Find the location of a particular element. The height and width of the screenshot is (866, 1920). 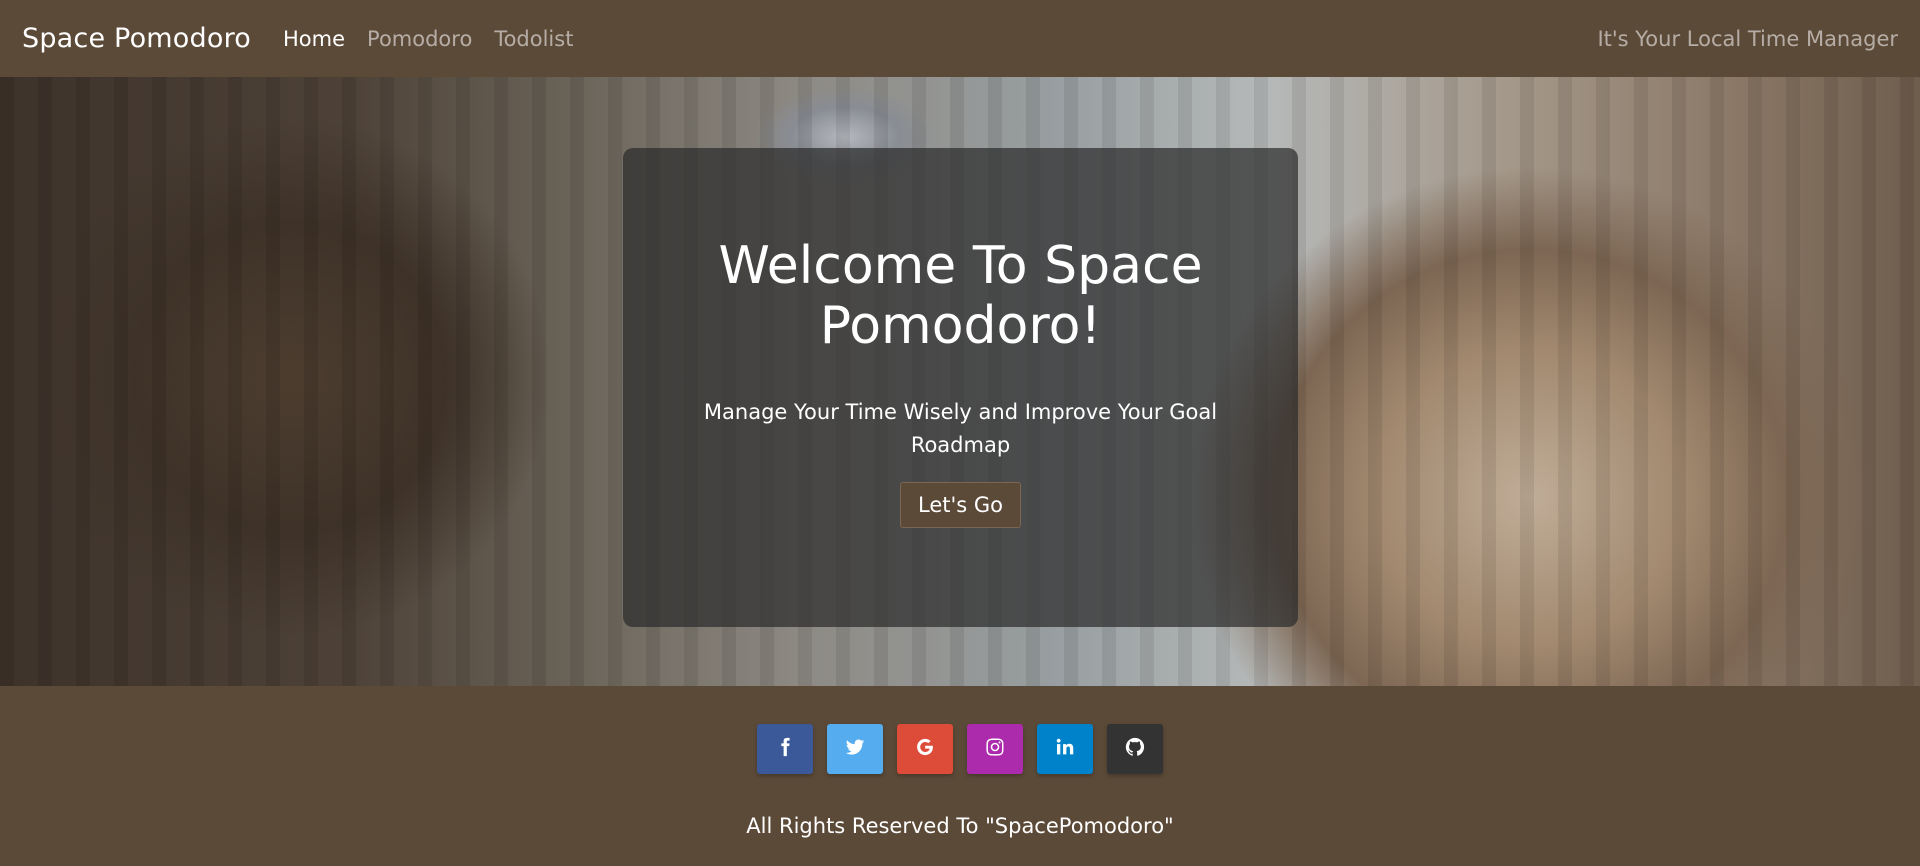

nav-link-home: Home is located at coordinates (314, 39).